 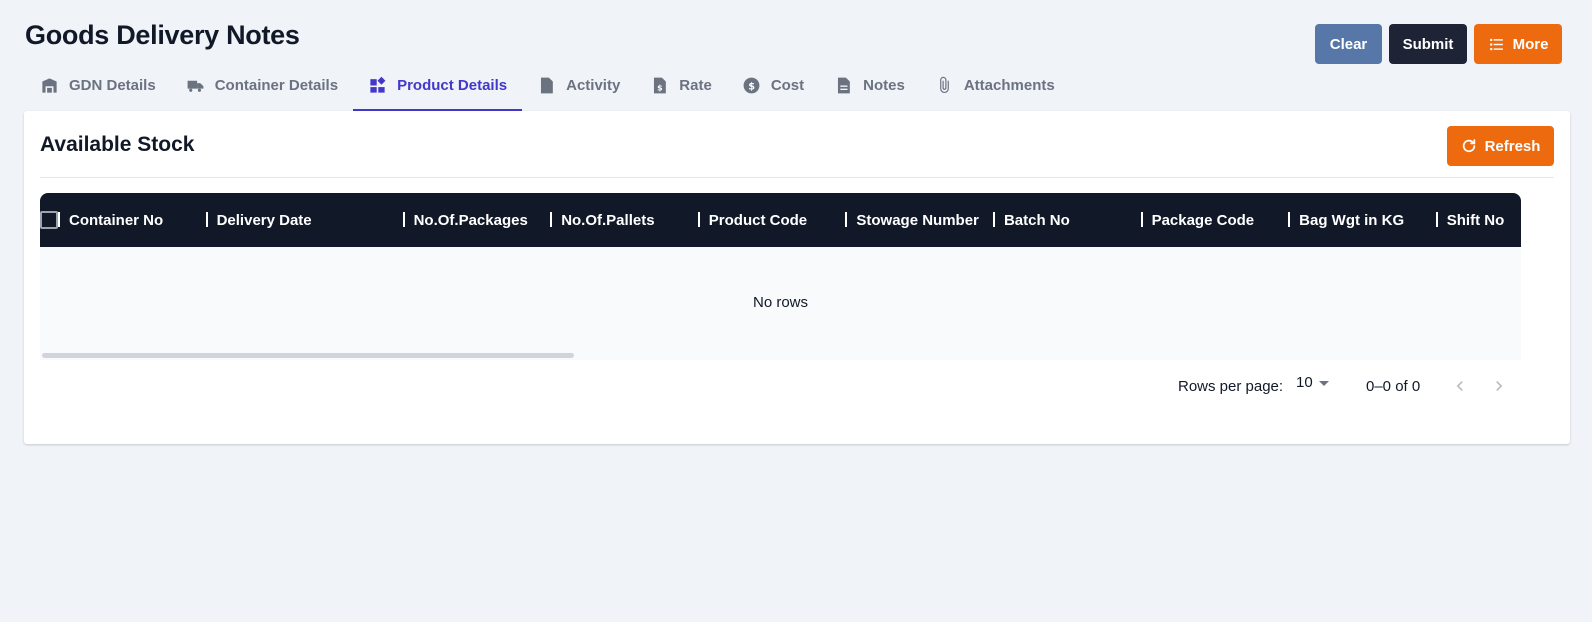 I want to click on grid-right-edge, so click(x=1525, y=306).